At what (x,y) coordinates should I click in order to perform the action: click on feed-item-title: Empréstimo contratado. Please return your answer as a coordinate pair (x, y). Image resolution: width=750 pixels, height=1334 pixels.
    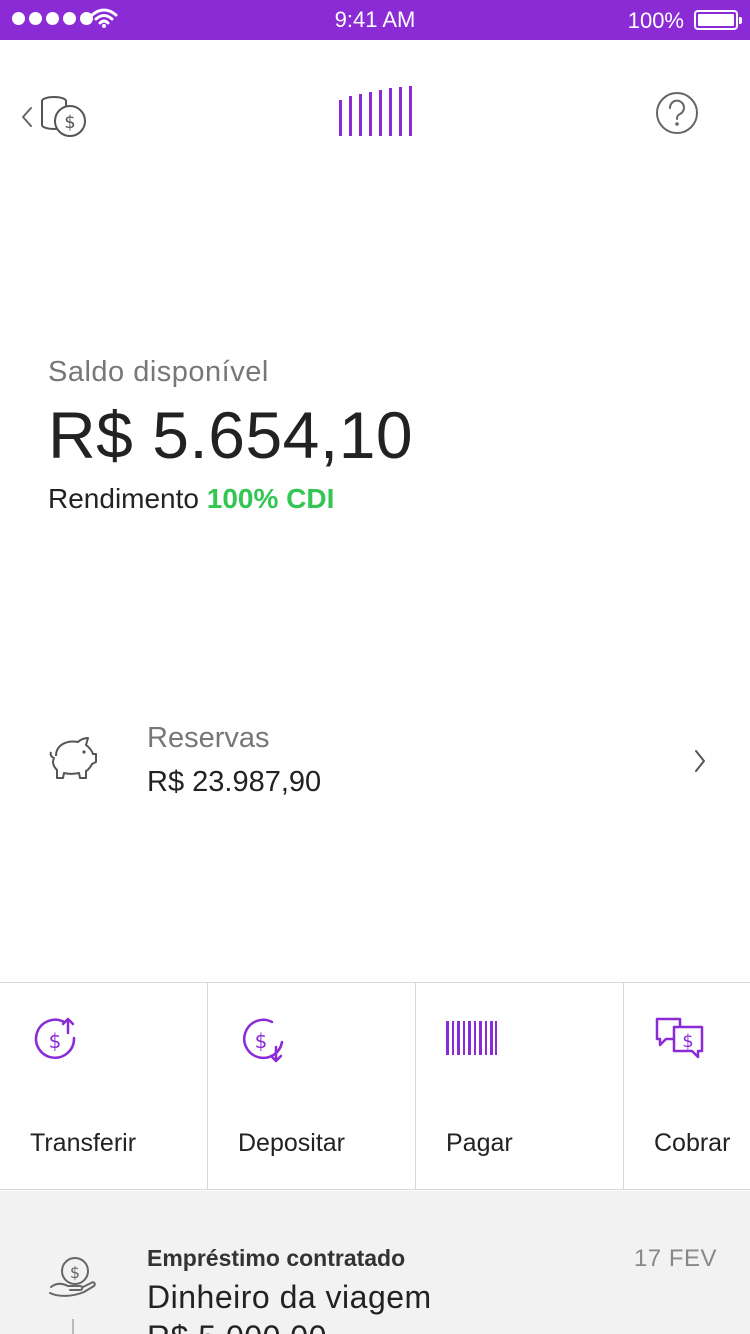
    Looking at the image, I should click on (276, 1258).